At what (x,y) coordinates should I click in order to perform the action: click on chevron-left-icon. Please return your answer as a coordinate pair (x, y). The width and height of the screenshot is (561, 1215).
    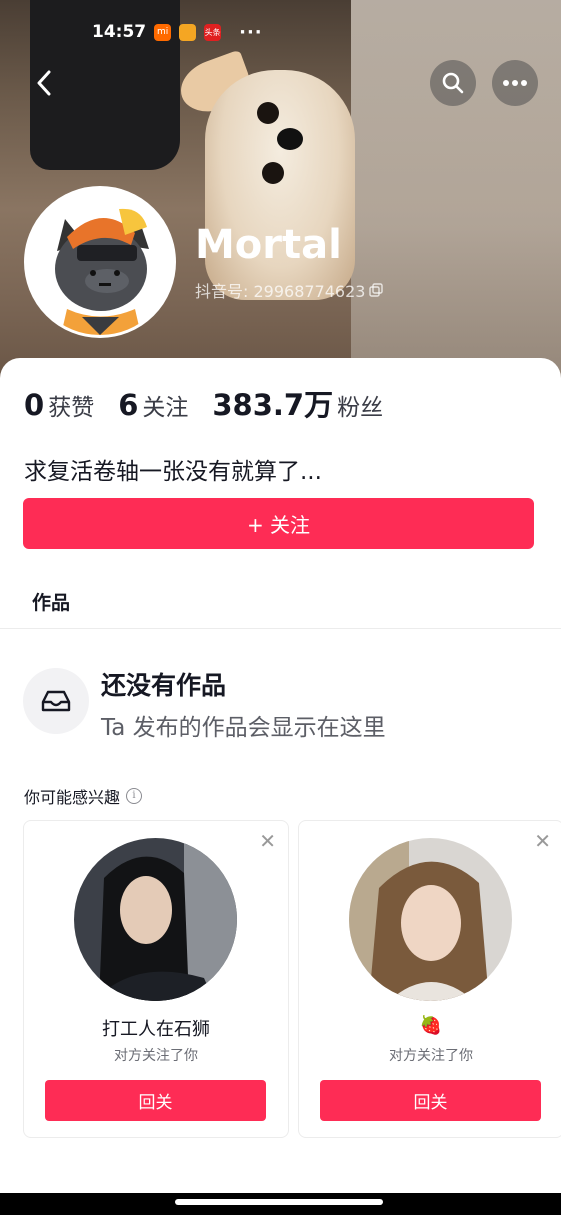
    Looking at the image, I should click on (44, 83).